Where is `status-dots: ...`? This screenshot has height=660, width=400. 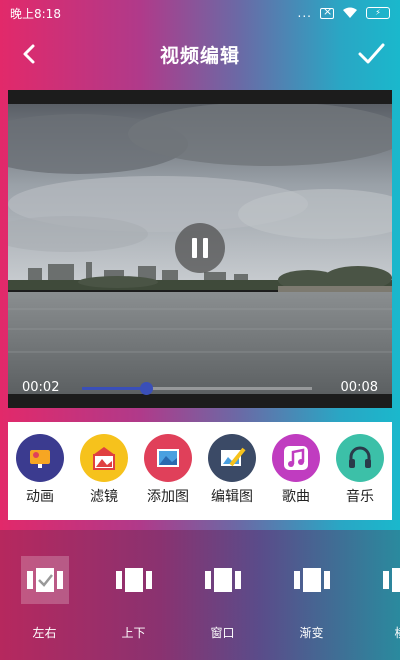 status-dots: ... is located at coordinates (304, 13).